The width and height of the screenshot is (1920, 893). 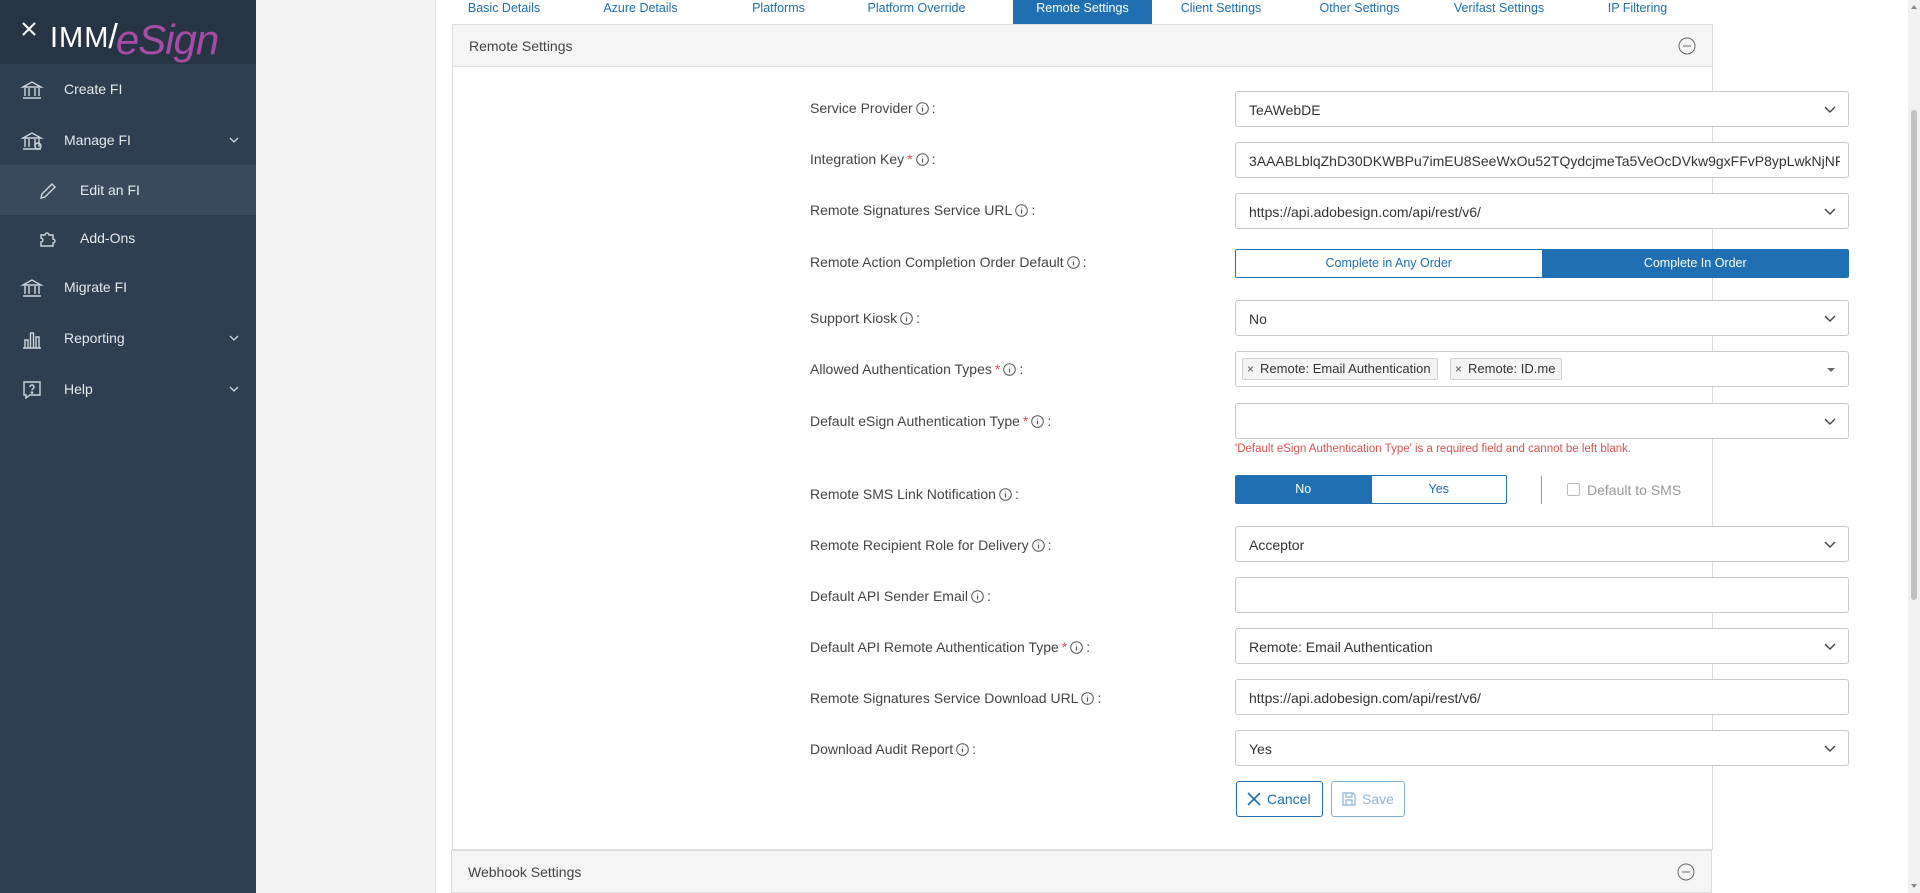 What do you see at coordinates (128, 338) in the screenshot?
I see `sidebar-item-reporting: Reporting` at bounding box center [128, 338].